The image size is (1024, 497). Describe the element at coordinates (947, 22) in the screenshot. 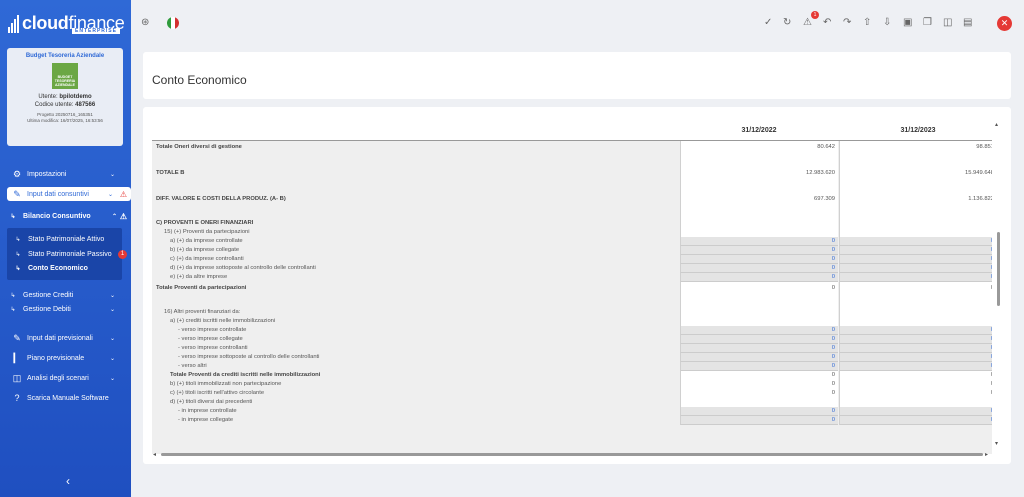

I see `split-view-icon: ◫` at that location.